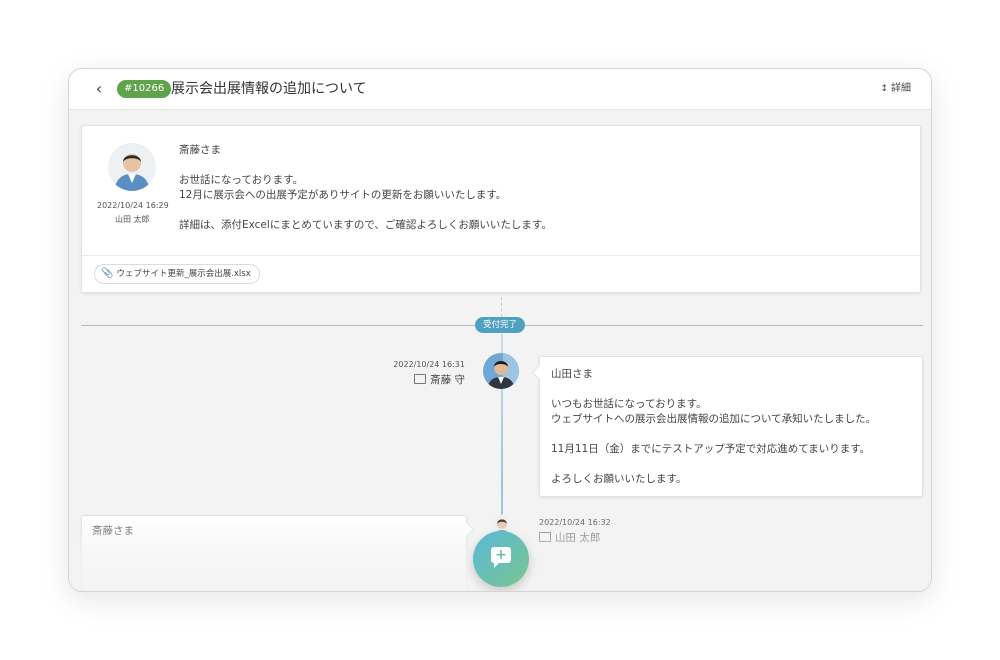 The width and height of the screenshot is (1000, 660). What do you see at coordinates (501, 555) in the screenshot?
I see `plus-icon: +` at bounding box center [501, 555].